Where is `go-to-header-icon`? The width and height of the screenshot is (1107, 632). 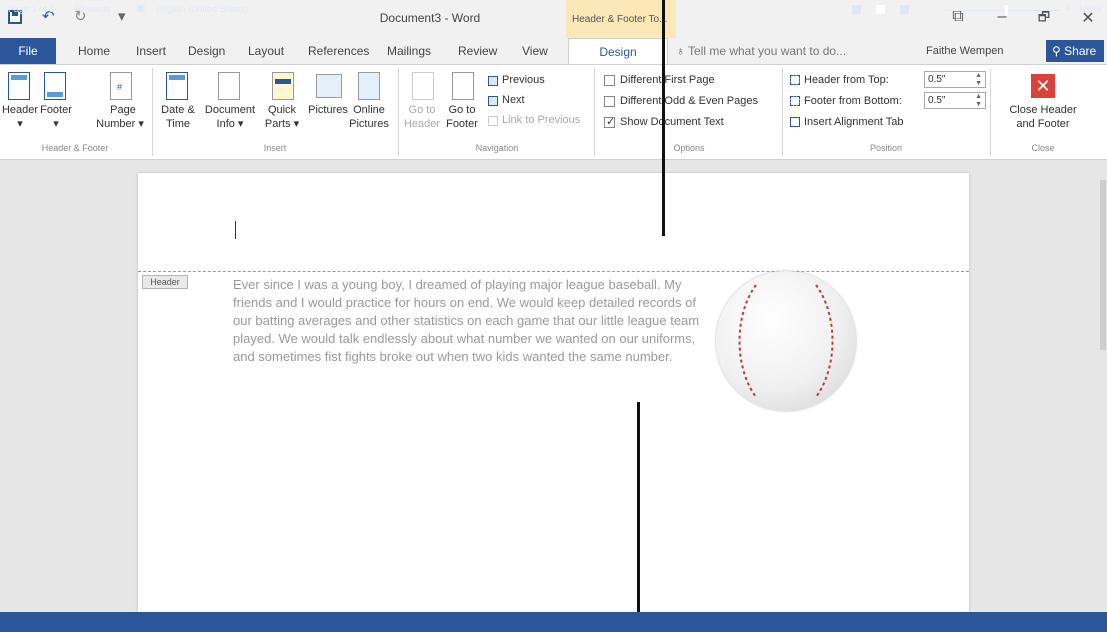 go-to-header-icon is located at coordinates (423, 86).